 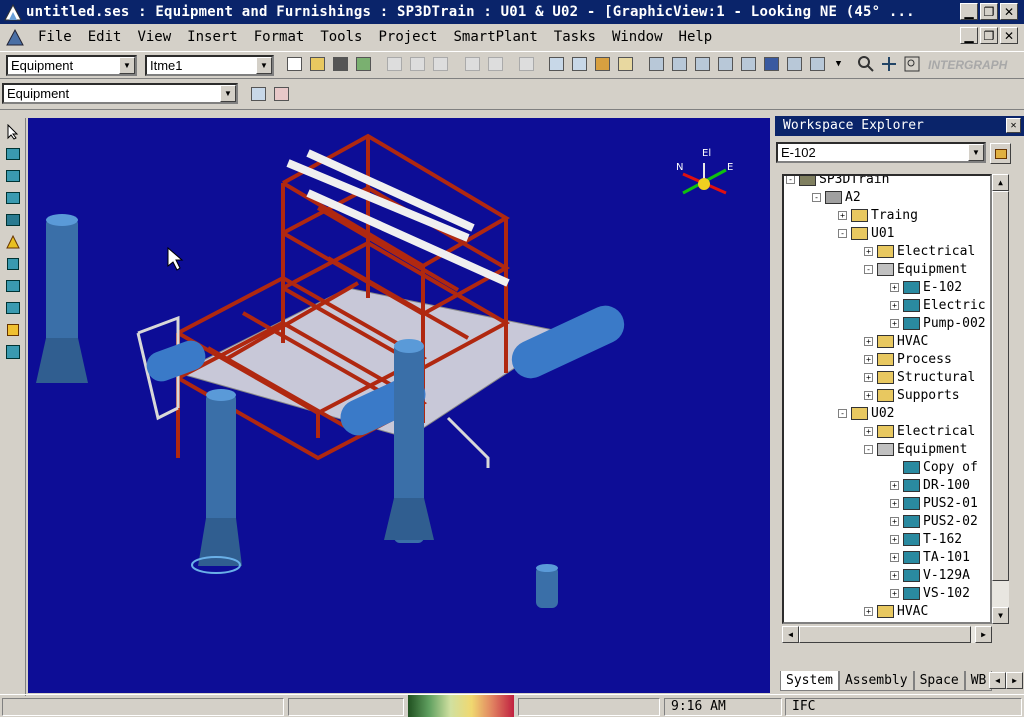 What do you see at coordinates (989, 35) in the screenshot?
I see `doc-restore-button: ❐` at bounding box center [989, 35].